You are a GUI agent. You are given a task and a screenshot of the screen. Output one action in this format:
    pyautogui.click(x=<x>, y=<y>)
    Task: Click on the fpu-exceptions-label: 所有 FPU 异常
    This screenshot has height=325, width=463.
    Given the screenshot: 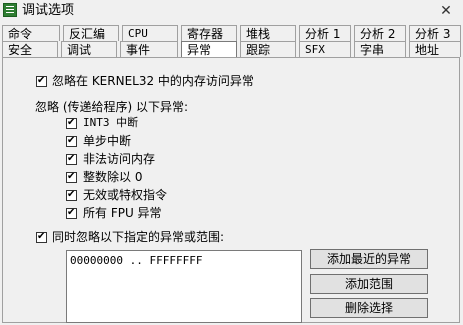 What is the action you would take?
    pyautogui.click(x=122, y=213)
    